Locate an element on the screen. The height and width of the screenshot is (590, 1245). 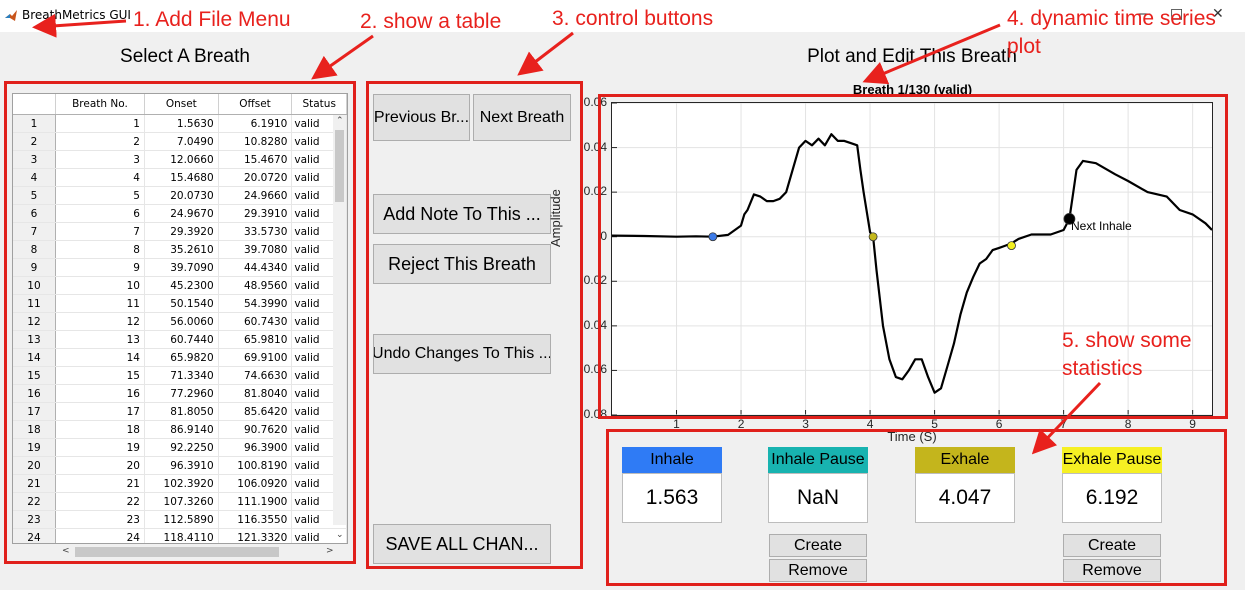
annotation-file-menu: 1. Add File Menu is located at coordinates (212, 19).